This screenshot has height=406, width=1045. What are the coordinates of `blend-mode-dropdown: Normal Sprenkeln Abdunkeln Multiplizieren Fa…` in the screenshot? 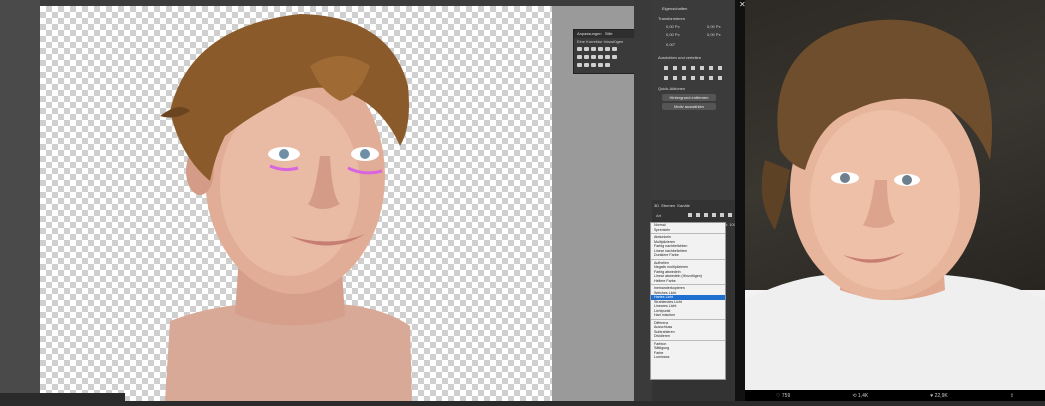 It's located at (688, 301).